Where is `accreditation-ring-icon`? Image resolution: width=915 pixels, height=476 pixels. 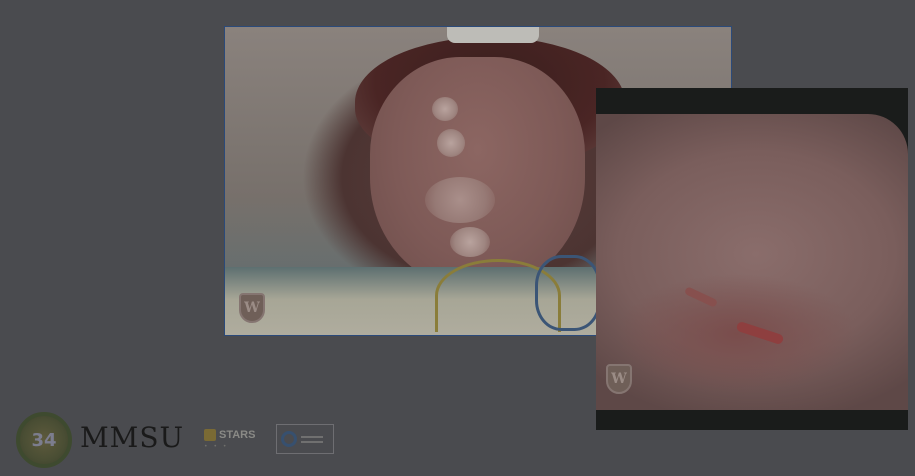
accreditation-ring-icon is located at coordinates (289, 439).